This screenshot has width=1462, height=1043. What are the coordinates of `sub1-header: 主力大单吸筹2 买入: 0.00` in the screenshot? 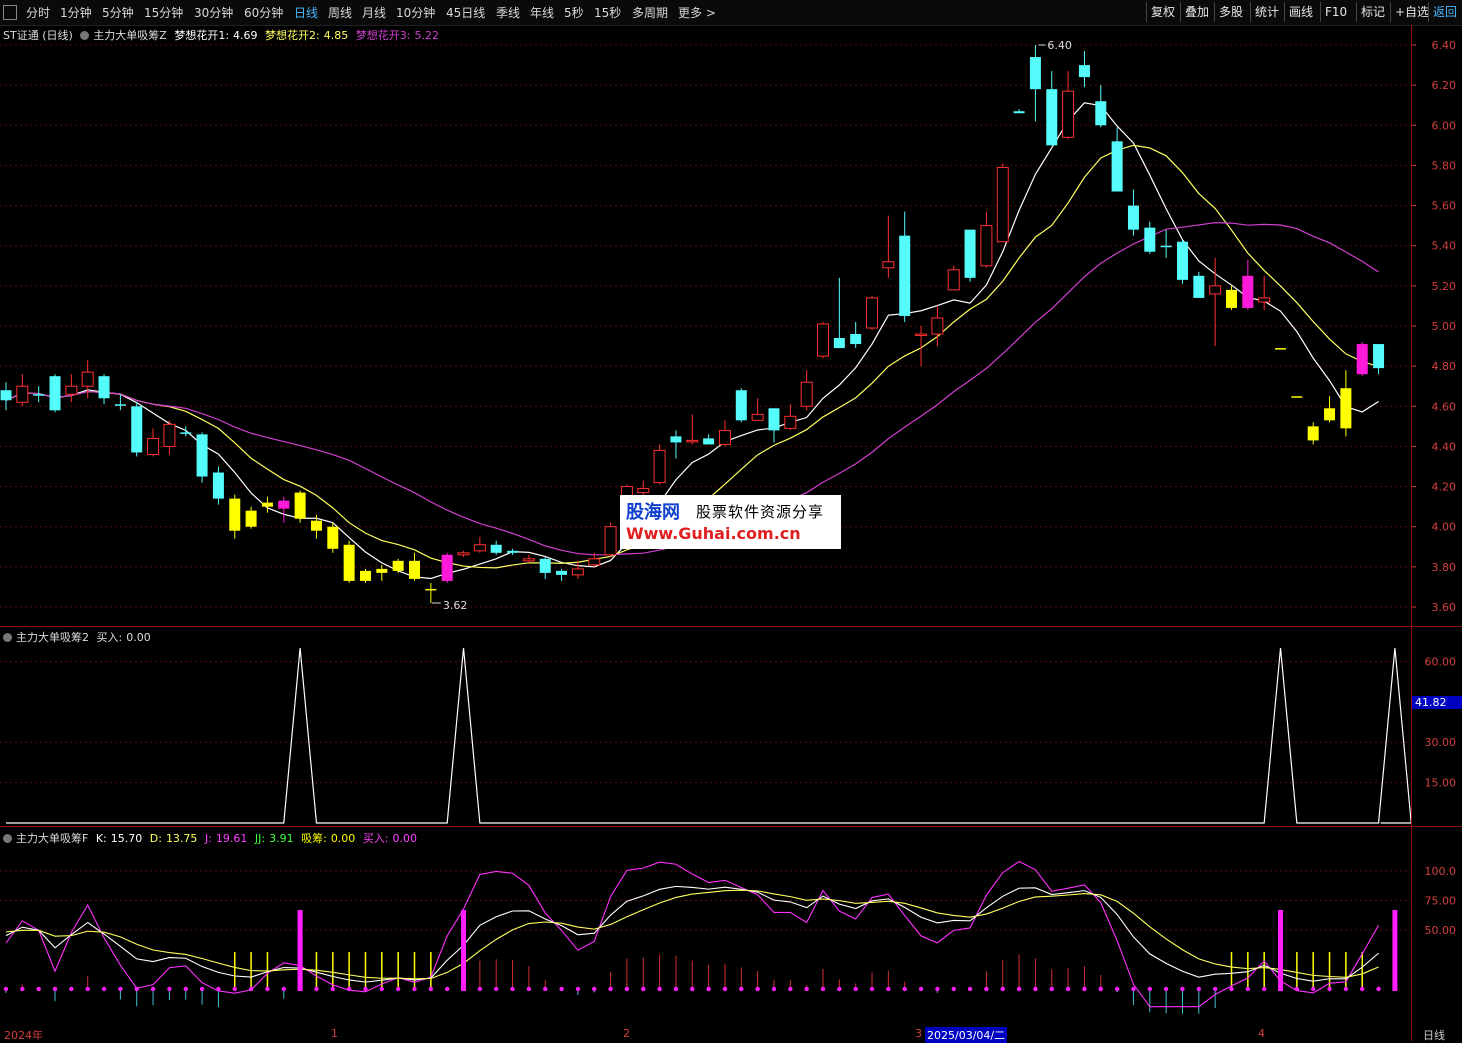 It's located at (79, 637).